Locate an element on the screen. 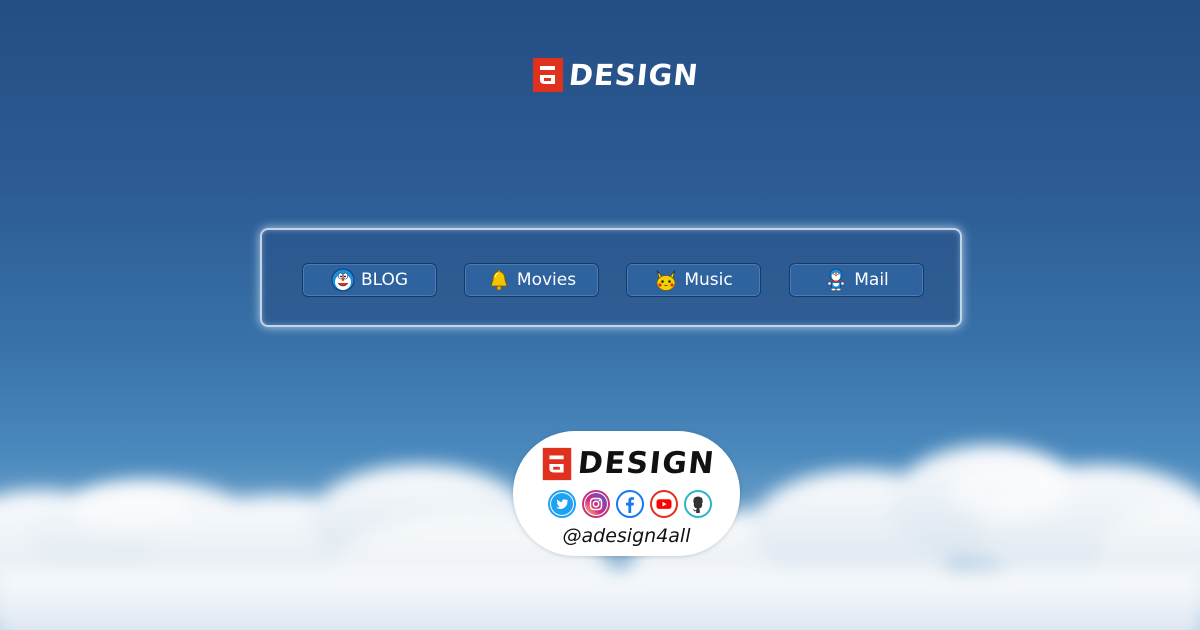  nav-button-label: BLOG is located at coordinates (384, 280).